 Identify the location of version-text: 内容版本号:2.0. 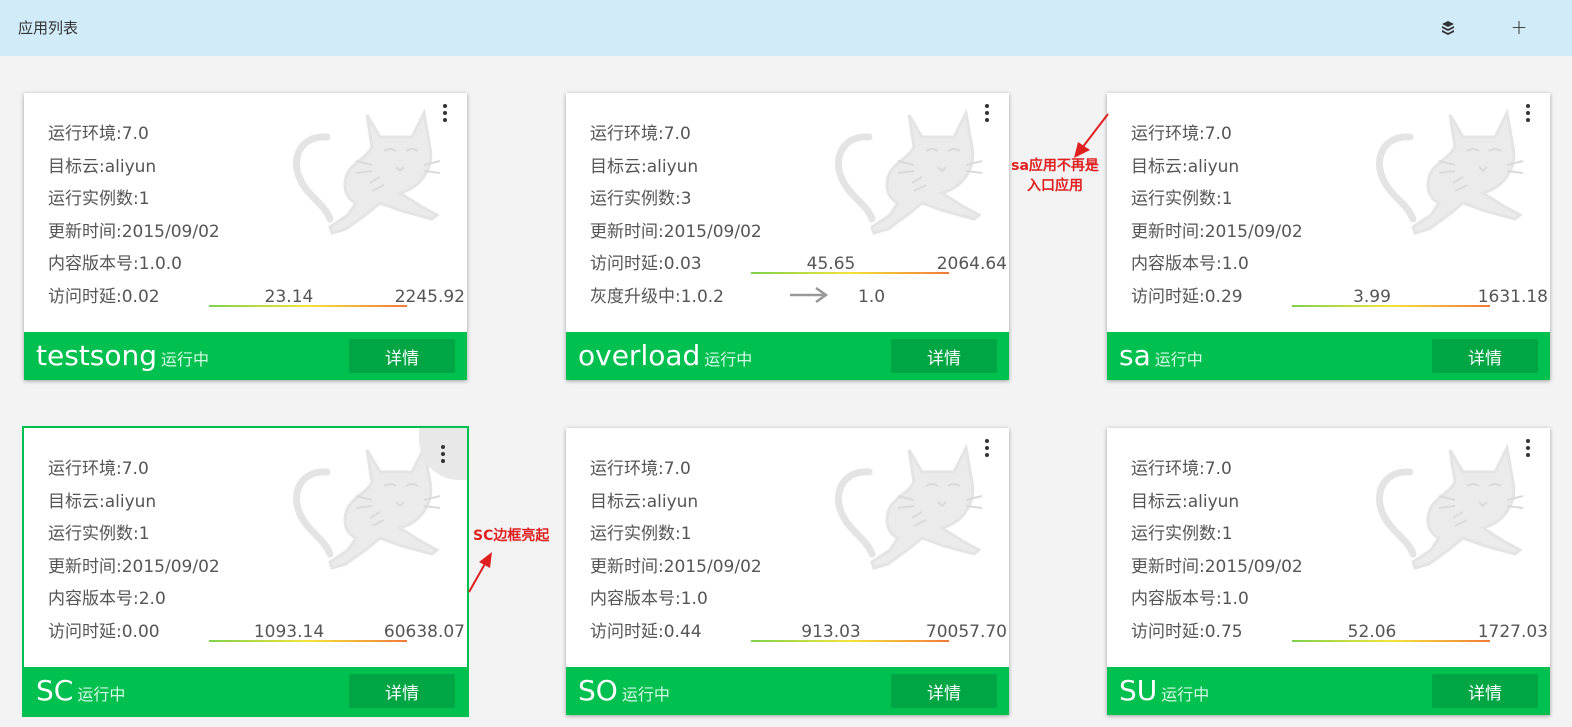
(107, 599).